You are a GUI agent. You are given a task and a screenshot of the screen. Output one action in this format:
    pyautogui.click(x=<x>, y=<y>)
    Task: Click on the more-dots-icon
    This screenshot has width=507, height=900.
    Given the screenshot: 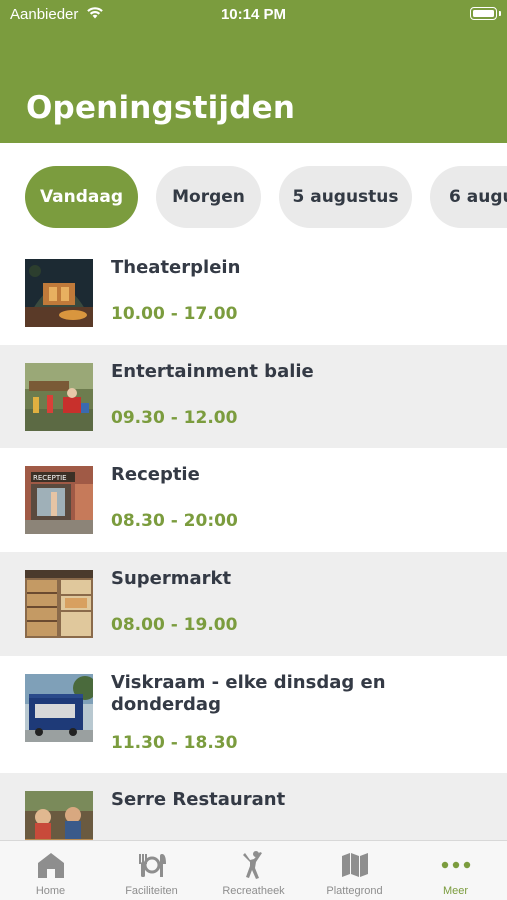 What is the action you would take?
    pyautogui.click(x=455, y=865)
    